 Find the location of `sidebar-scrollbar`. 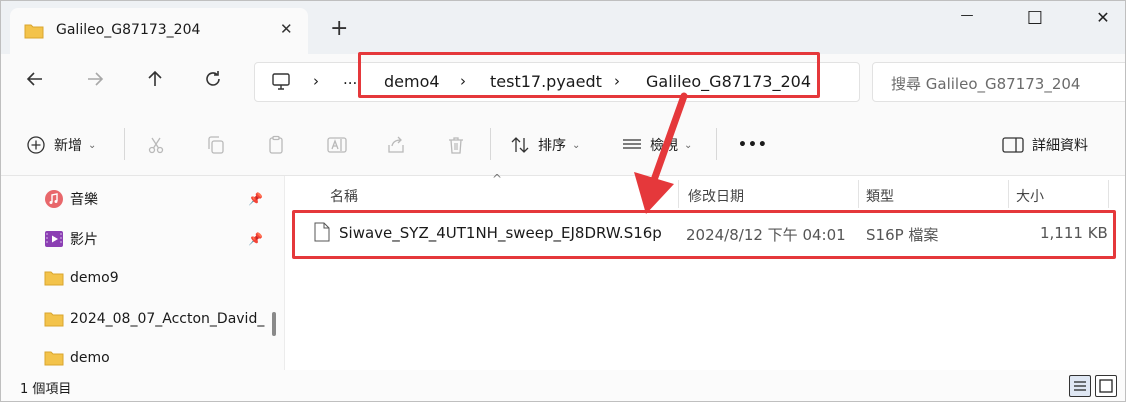

sidebar-scrollbar is located at coordinates (274, 324).